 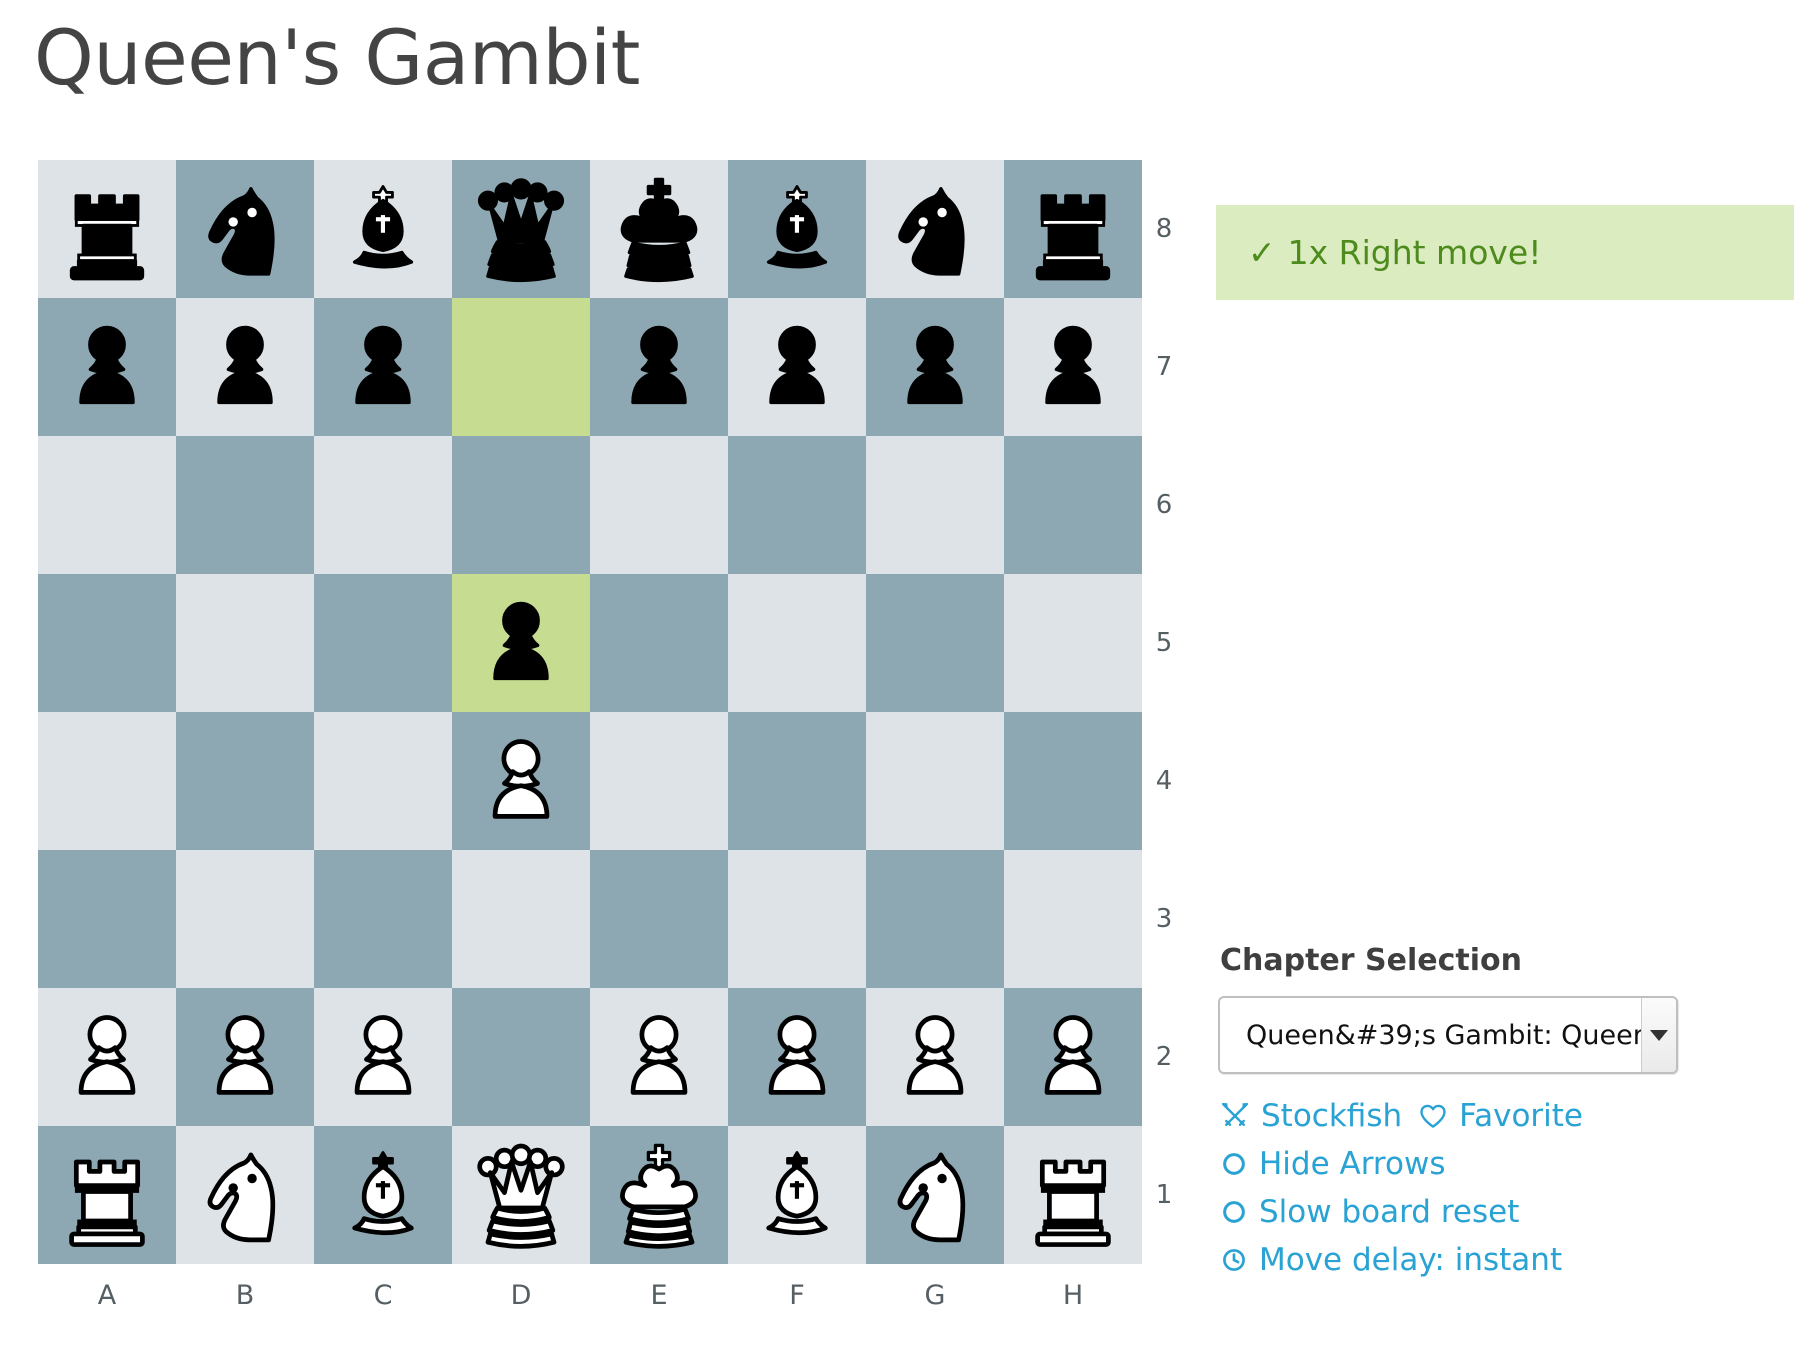 I want to click on board-square-d2, so click(x=521, y=1057).